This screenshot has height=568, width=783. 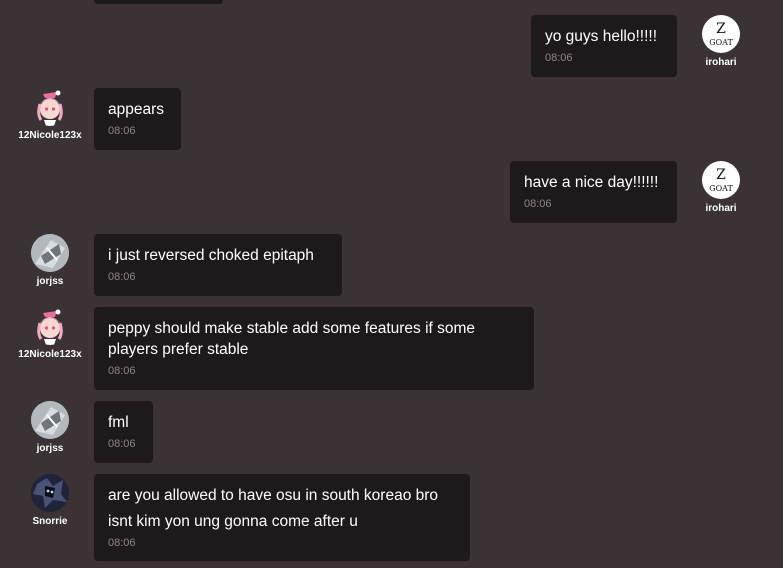 I want to click on message-text: yo guys hello!!!!!, so click(x=601, y=36).